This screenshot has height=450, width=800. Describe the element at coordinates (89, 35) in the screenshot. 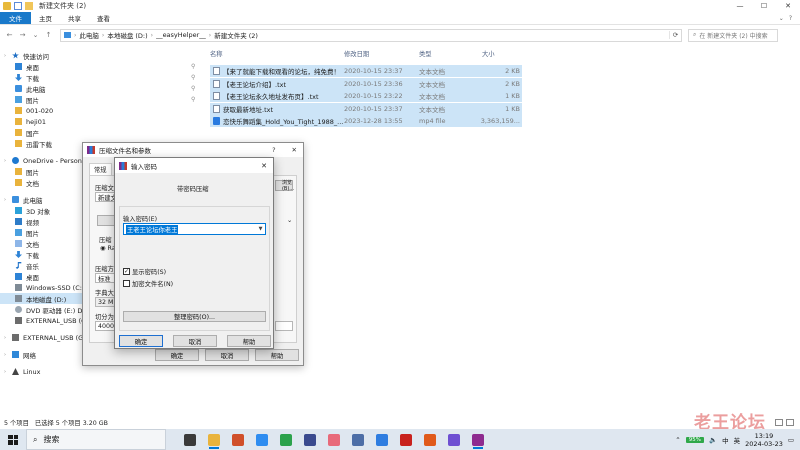

I see `breadcrumb-this-pc: 此电脑` at that location.